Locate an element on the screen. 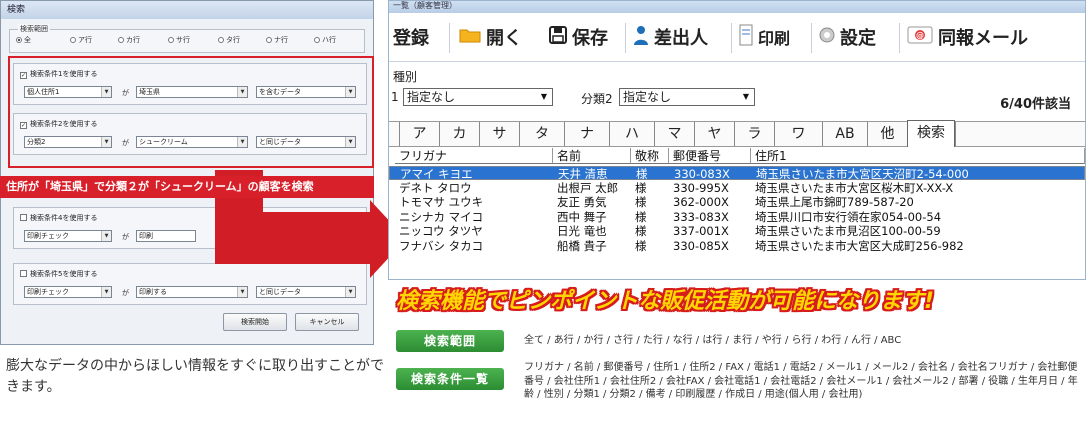  highlight-frame is located at coordinates (191, 112).